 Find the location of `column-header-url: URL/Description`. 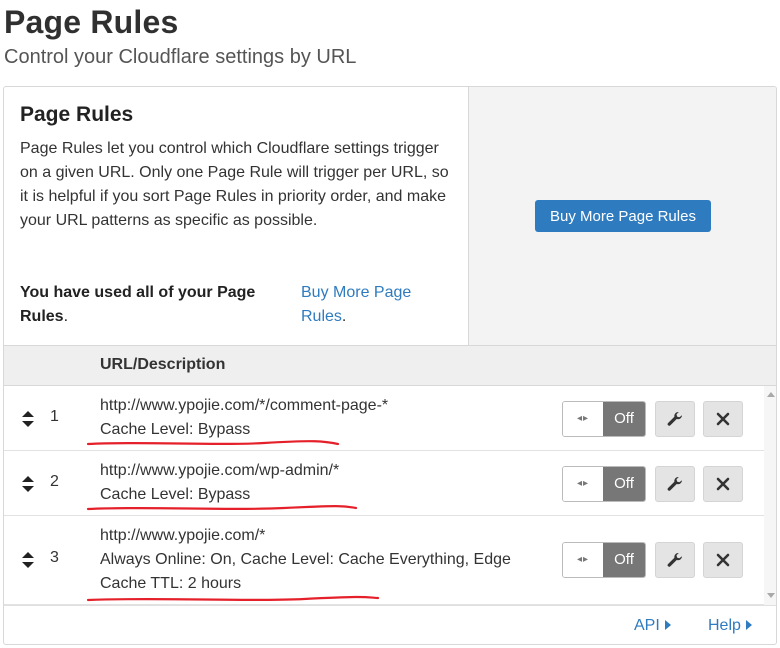

column-header-url: URL/Description is located at coordinates (163, 364).